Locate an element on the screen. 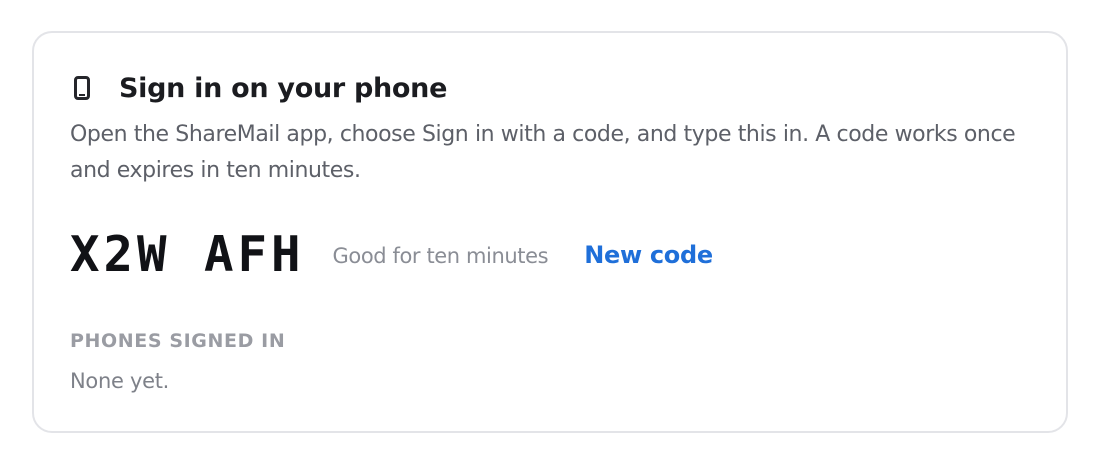 Image resolution: width=1100 pixels, height=464 pixels. code-row: X2W AFH Good for ten minutes New code is located at coordinates (391, 254).